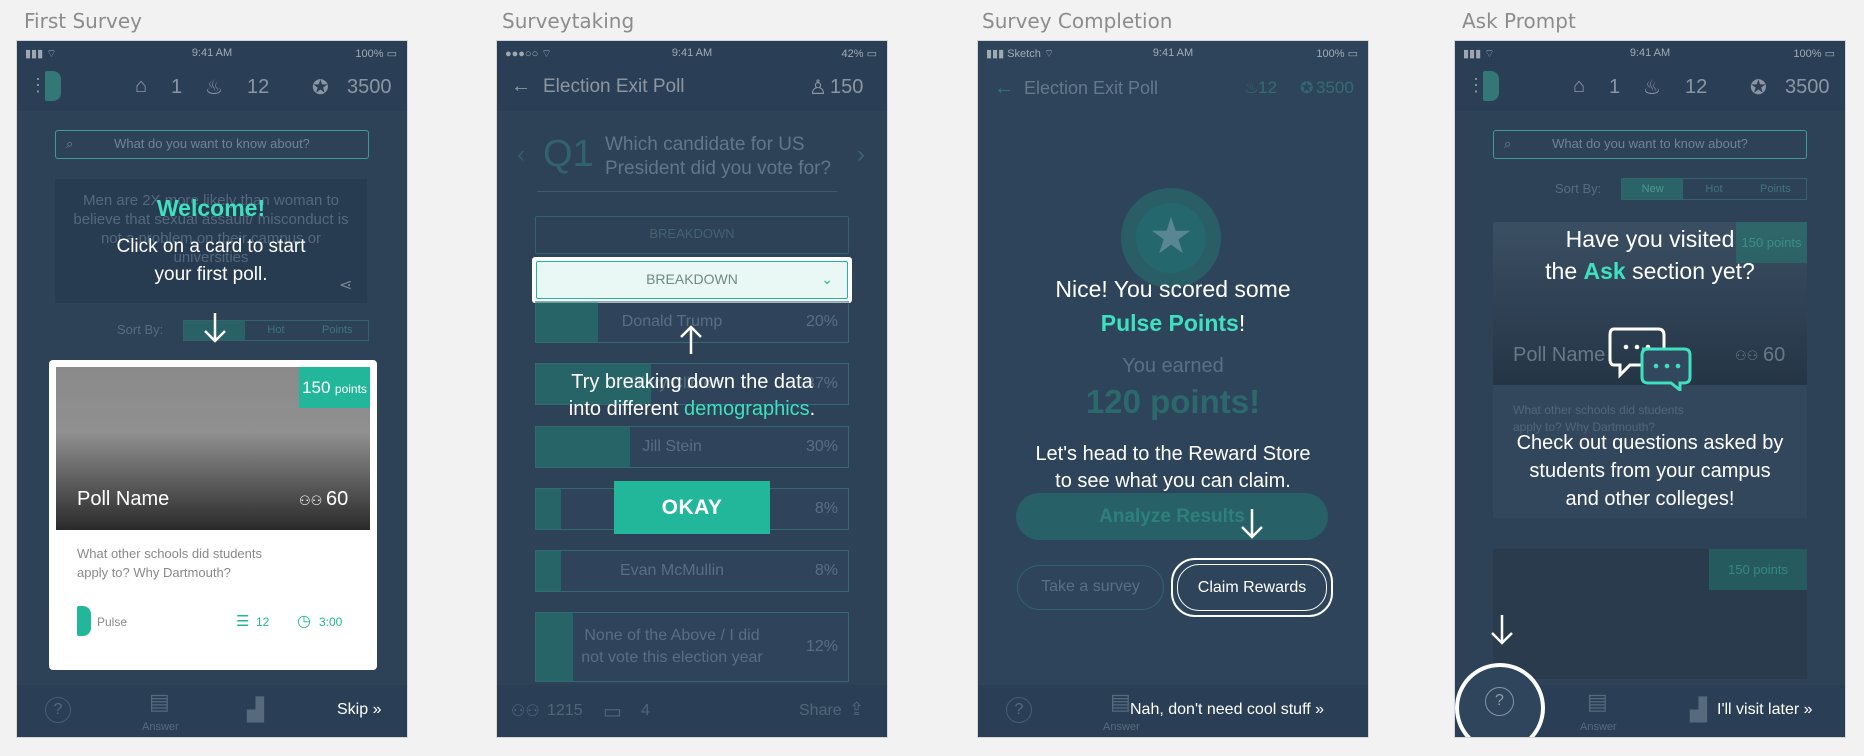 Image resolution: width=1864 pixels, height=756 pixels. I want to click on bottom-nav: ? ▤ Answer ▟ Skip », so click(212, 711).